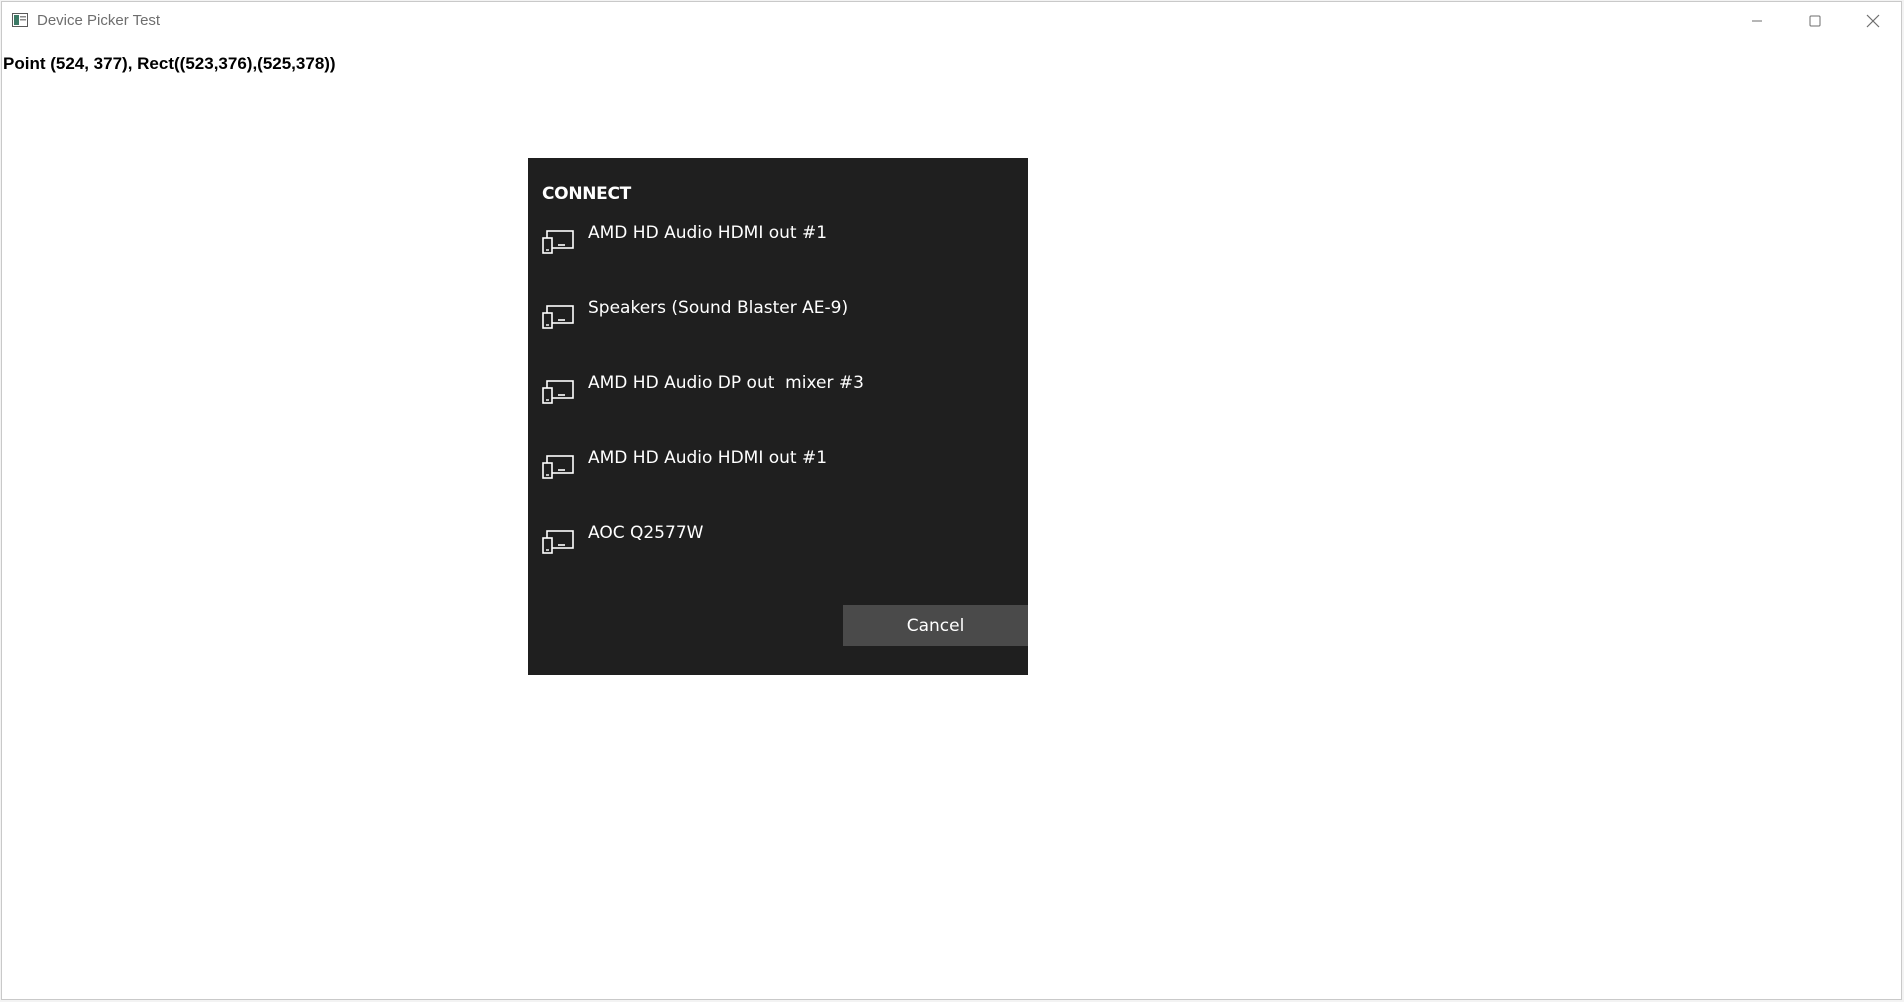  I want to click on minimize-icon, so click(1757, 20).